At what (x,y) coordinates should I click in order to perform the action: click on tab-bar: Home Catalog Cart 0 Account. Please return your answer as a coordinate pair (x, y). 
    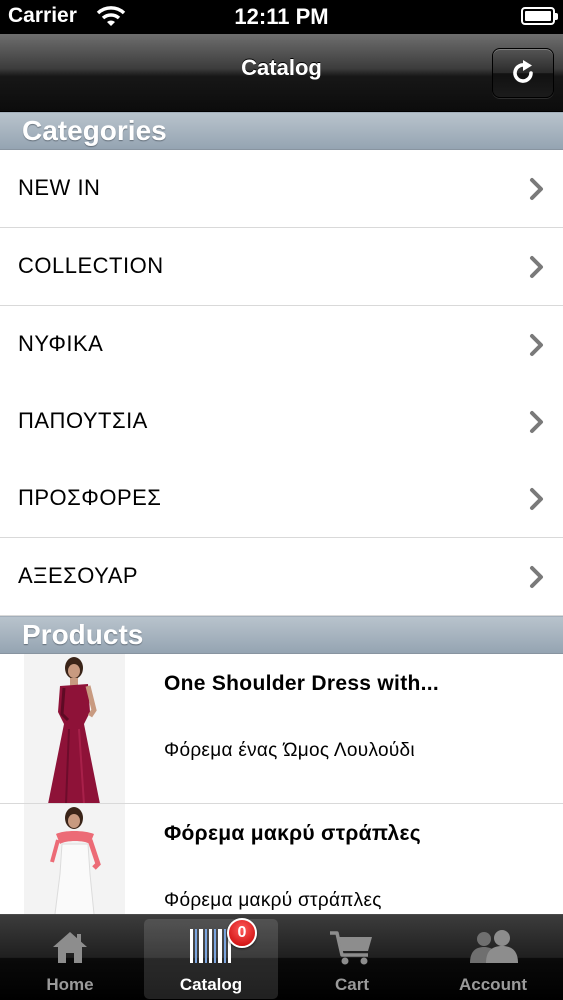
    Looking at the image, I should click on (281, 957).